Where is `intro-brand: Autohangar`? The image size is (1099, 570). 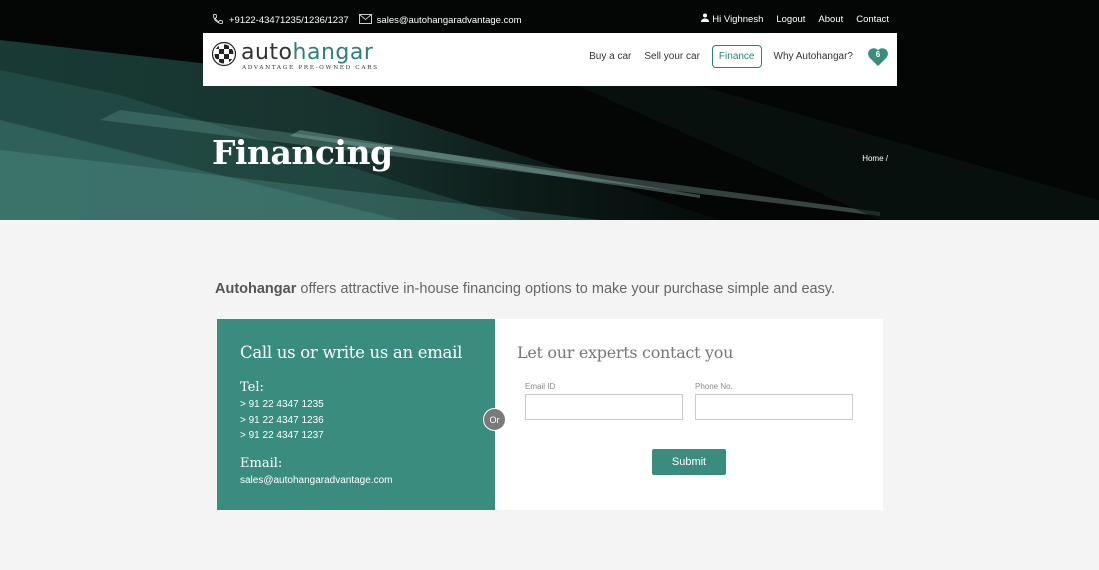 intro-brand: Autohangar is located at coordinates (256, 289).